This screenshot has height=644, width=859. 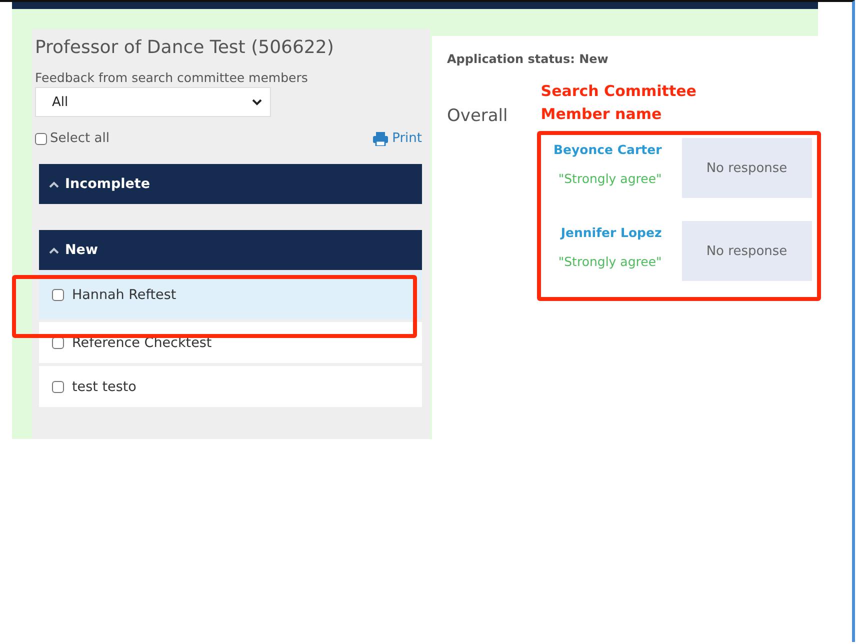 I want to click on select-all-checkbox: Select all, so click(x=72, y=138).